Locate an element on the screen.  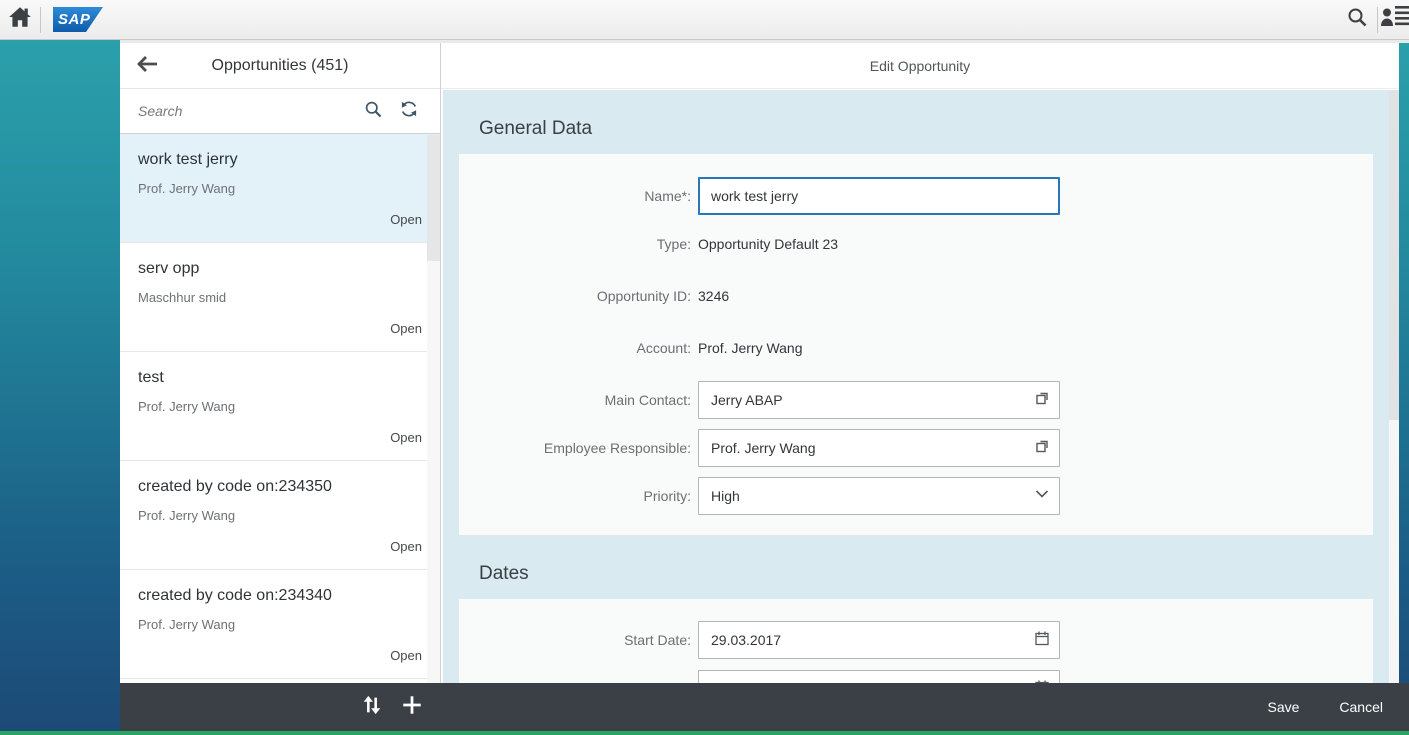
list-item: test Prof. Jerry Wang Open is located at coordinates (280, 406).